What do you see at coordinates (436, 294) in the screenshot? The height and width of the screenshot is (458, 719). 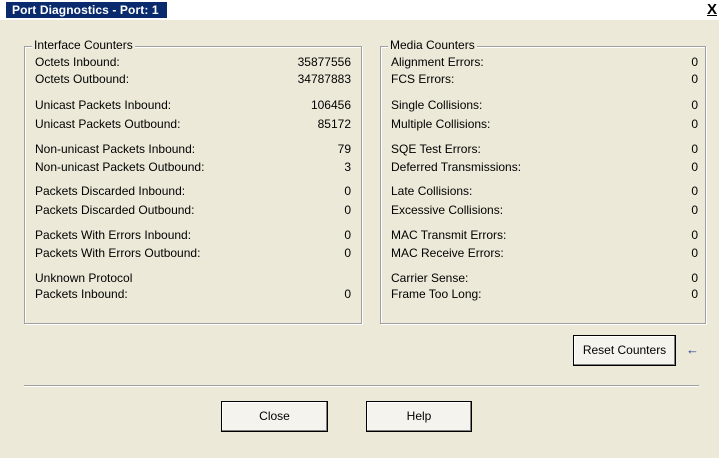 I see `counter-label: Frame Too Long:` at bounding box center [436, 294].